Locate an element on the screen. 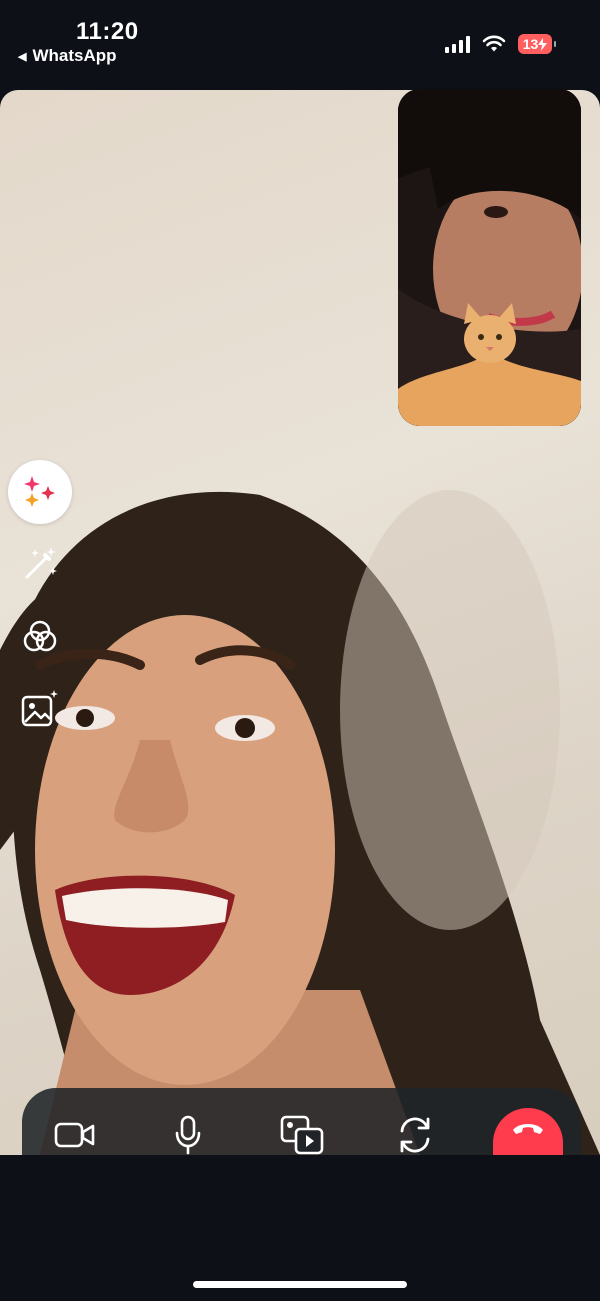  video-toggle-button is located at coordinates (75, 1135).